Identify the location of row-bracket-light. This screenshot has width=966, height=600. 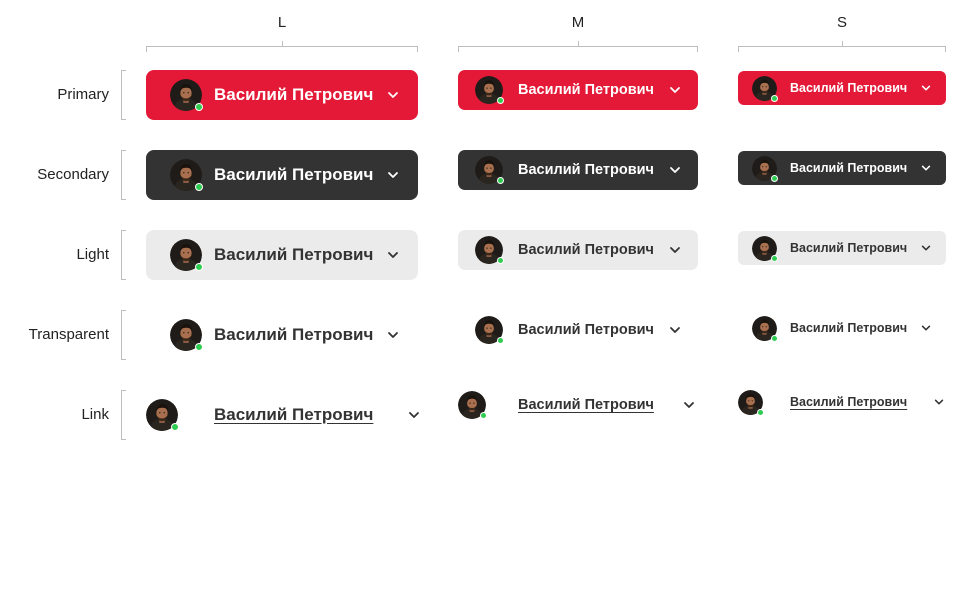
(123, 255).